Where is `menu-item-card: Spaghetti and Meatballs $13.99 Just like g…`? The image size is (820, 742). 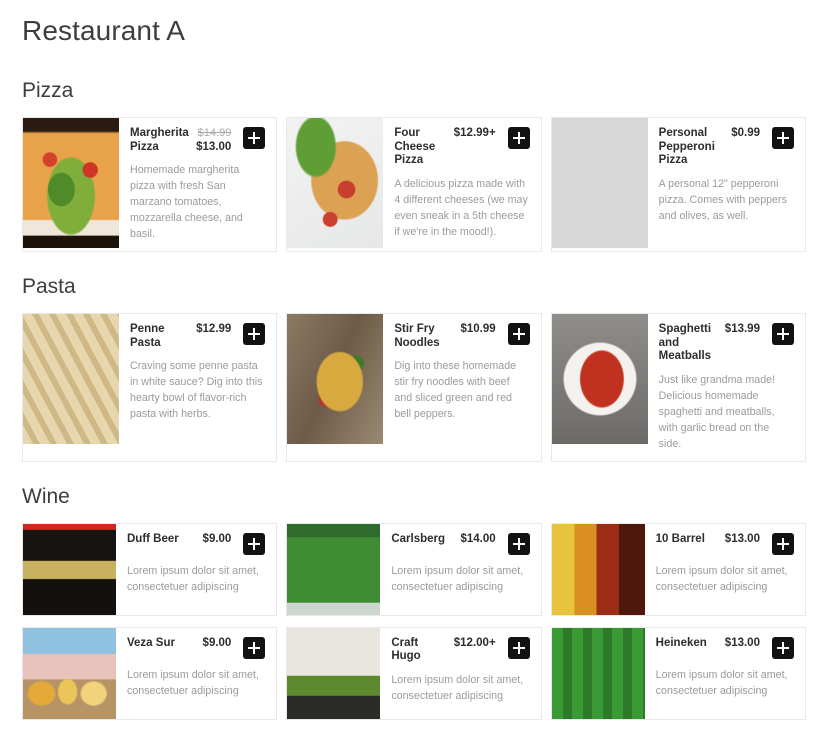 menu-item-card: Spaghetti and Meatballs $13.99 Just like g… is located at coordinates (678, 387).